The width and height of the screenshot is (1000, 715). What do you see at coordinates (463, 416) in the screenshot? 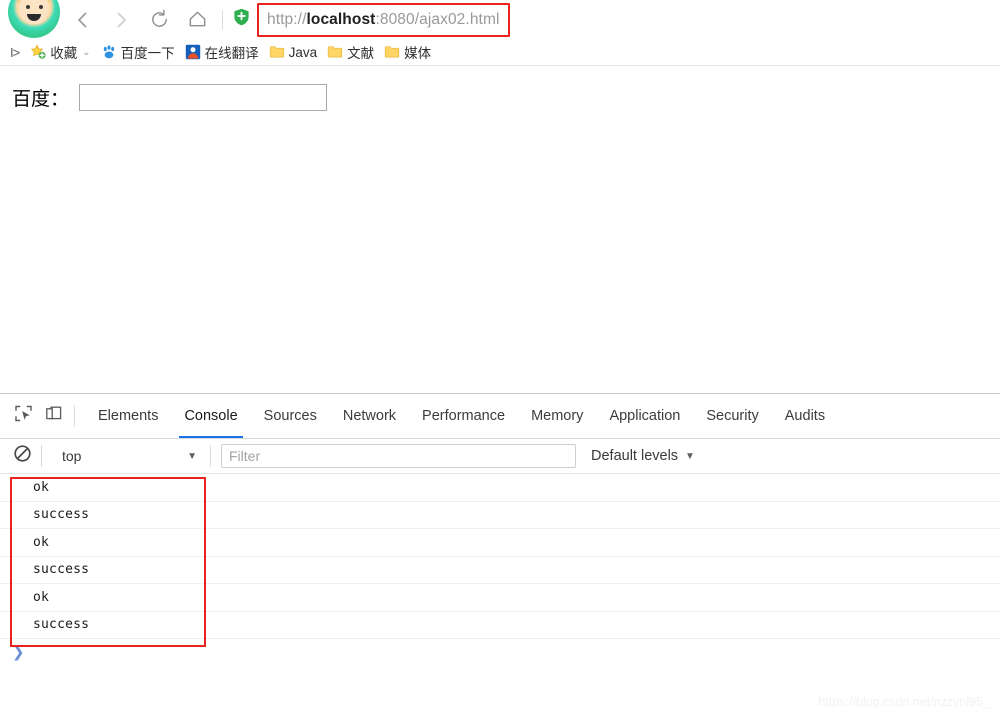
I see `tab-performance: Performance` at bounding box center [463, 416].